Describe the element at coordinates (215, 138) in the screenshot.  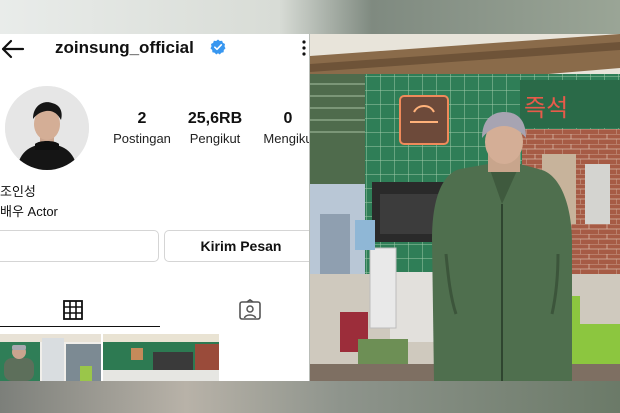
I see `stat-followers-label: Pengikut` at that location.